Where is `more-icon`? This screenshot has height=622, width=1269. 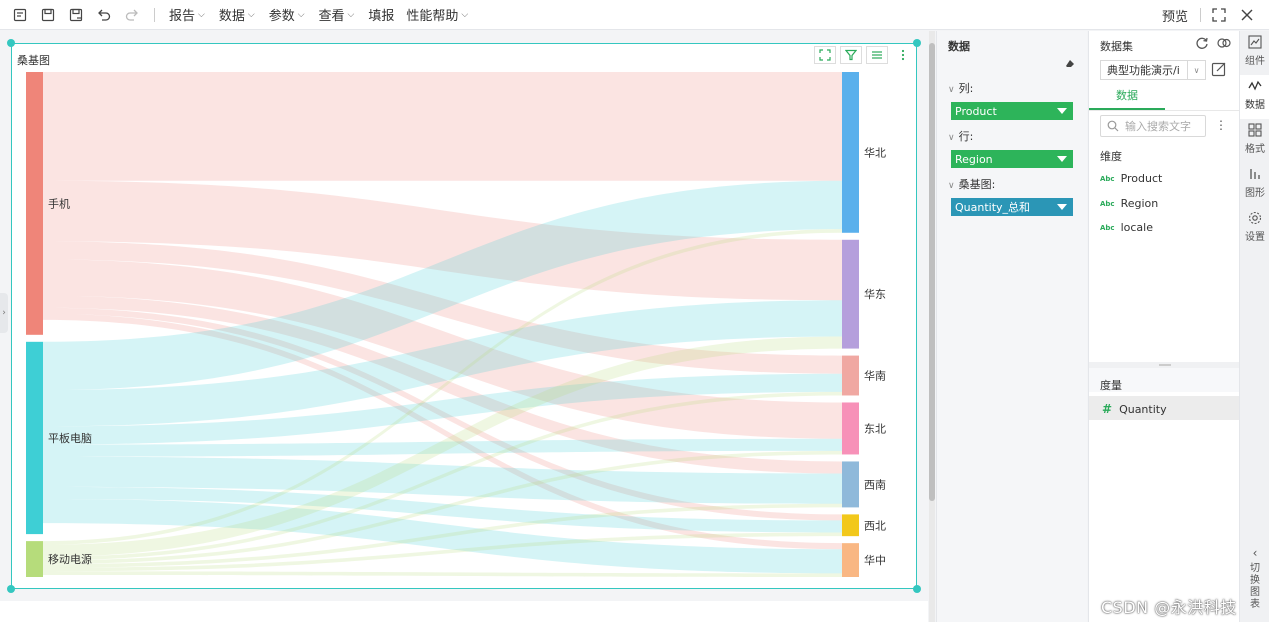
more-icon is located at coordinates (903, 55).